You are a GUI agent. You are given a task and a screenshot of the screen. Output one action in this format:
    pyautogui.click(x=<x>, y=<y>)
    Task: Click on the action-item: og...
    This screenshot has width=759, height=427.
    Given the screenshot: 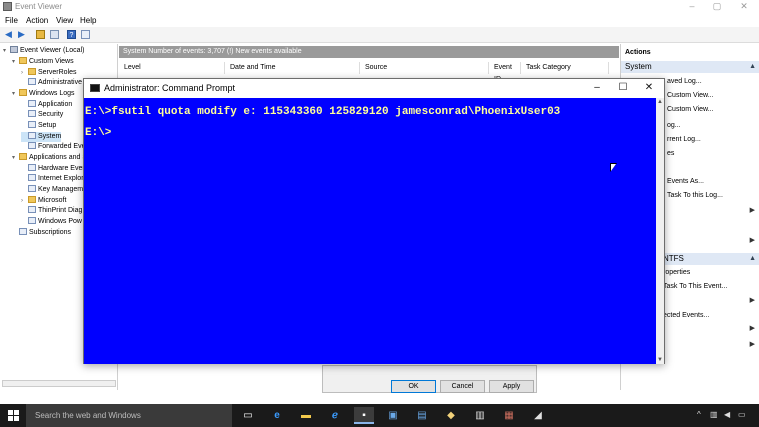 What is the action you would take?
    pyautogui.click(x=674, y=125)
    